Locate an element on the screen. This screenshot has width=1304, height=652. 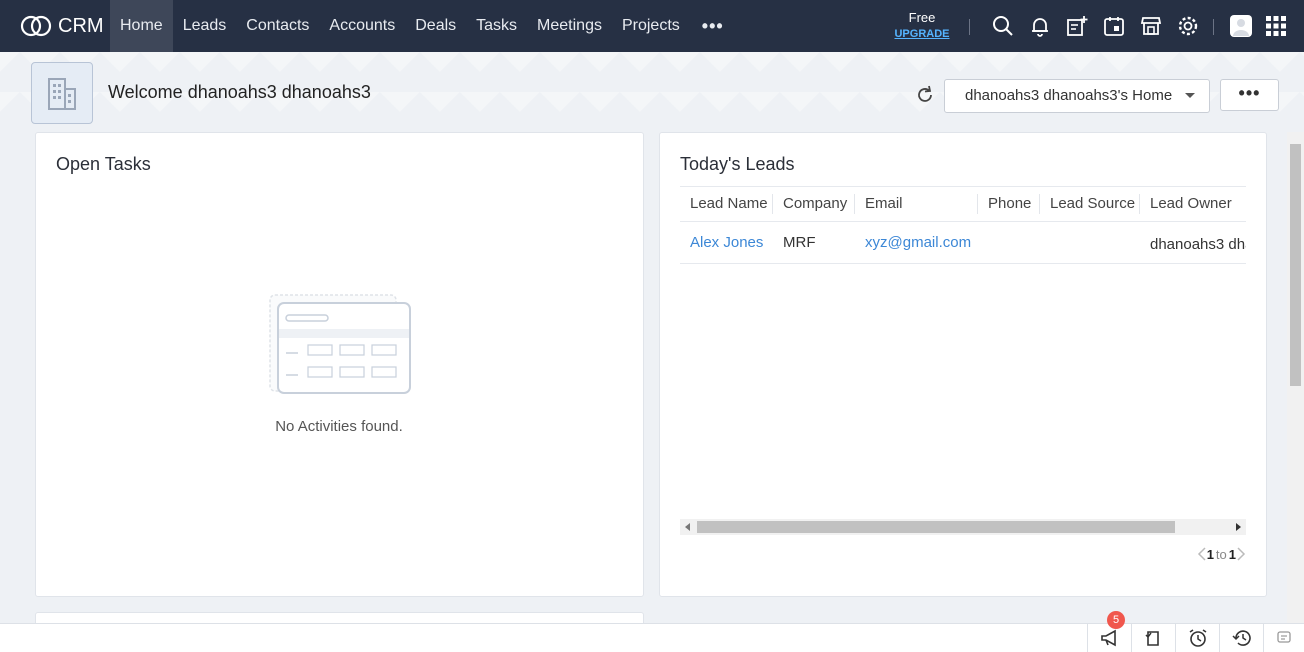
add-note-icon is located at coordinates (1077, 26).